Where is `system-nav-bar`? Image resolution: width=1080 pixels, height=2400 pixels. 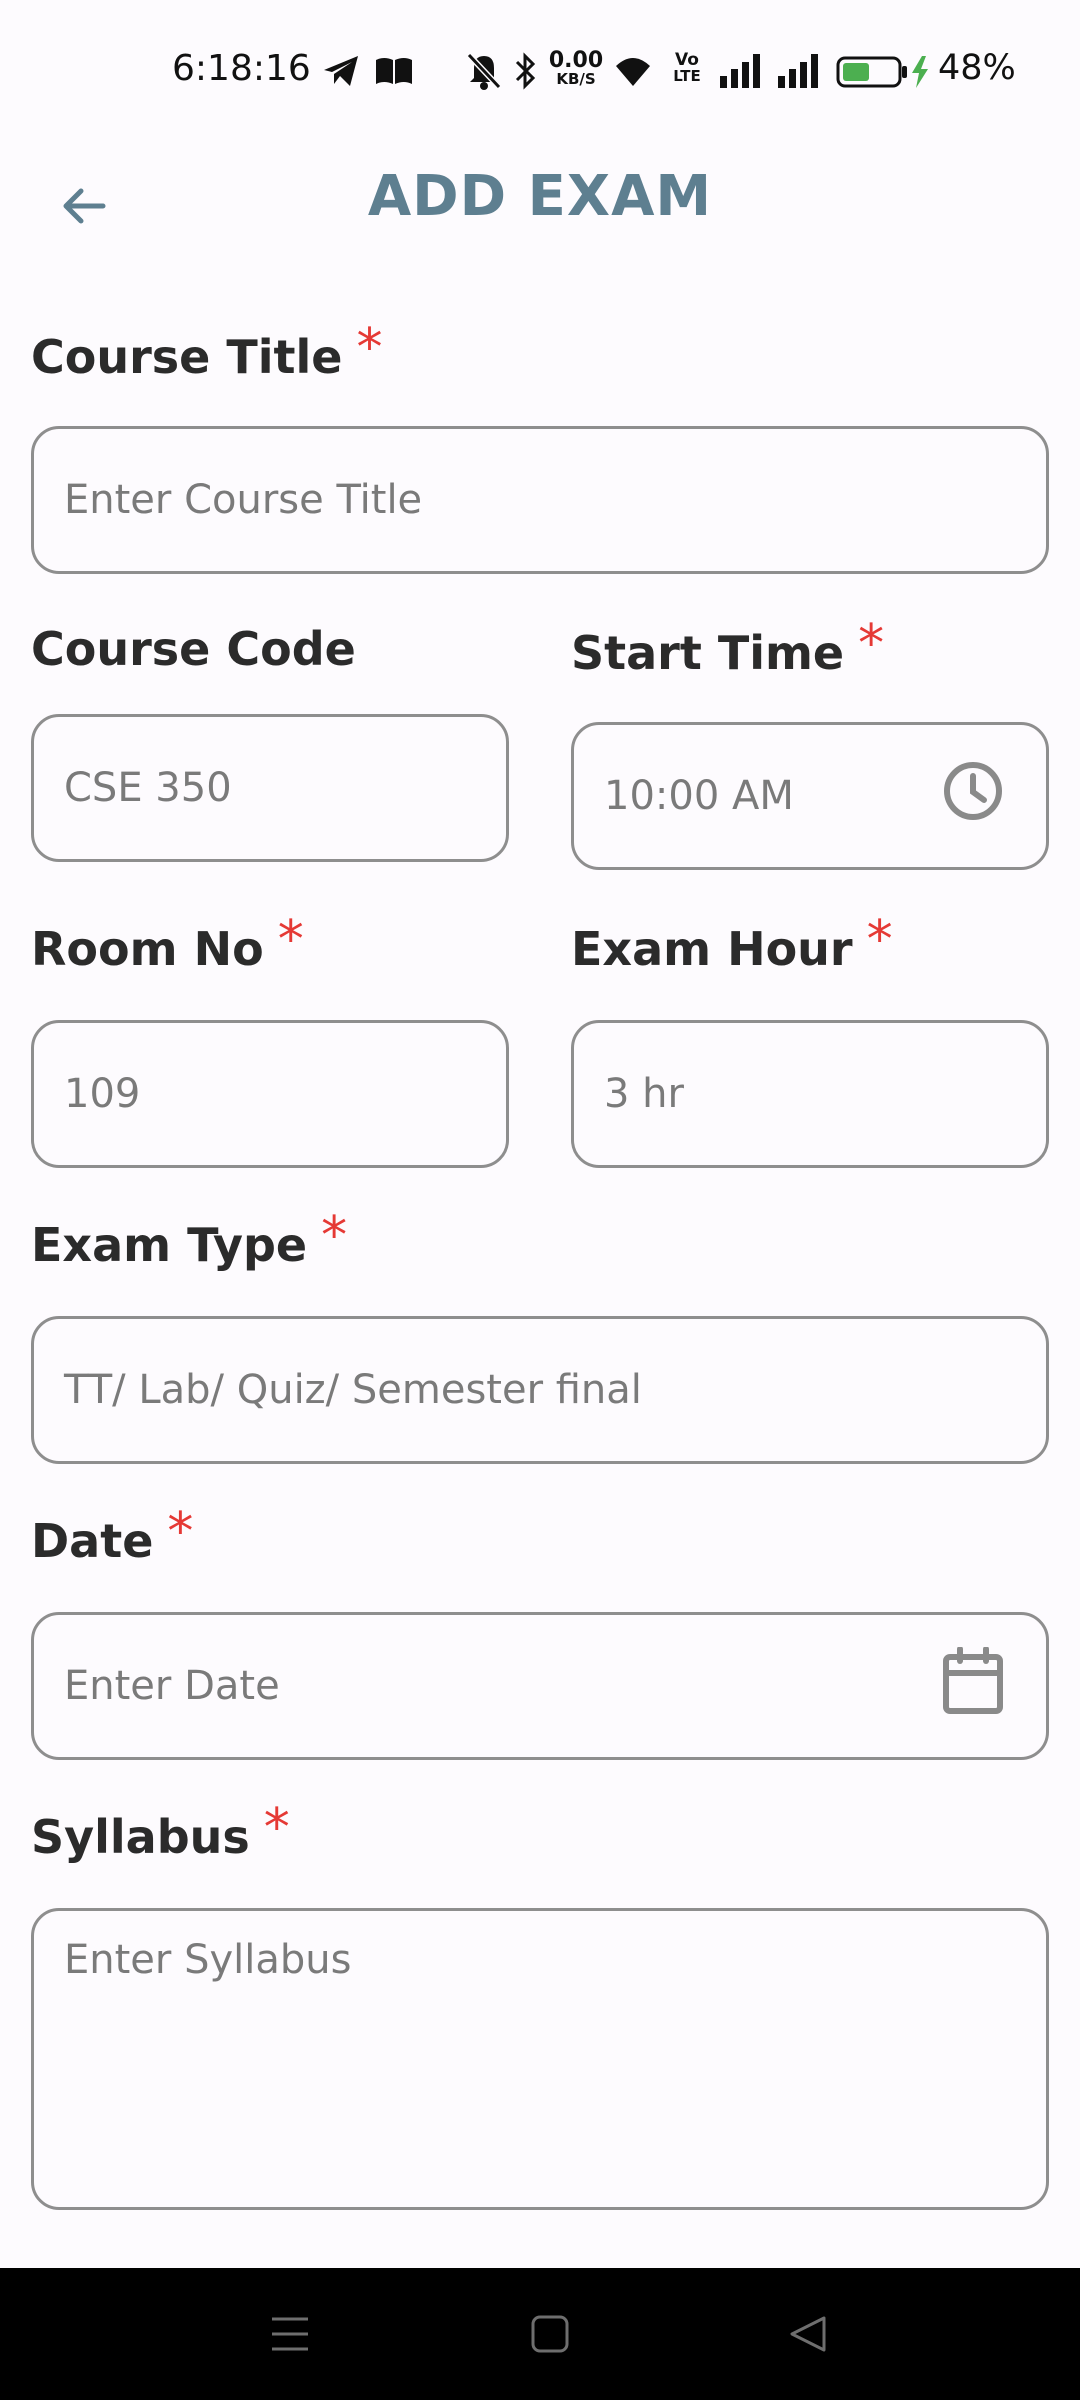 system-nav-bar is located at coordinates (540, 2334).